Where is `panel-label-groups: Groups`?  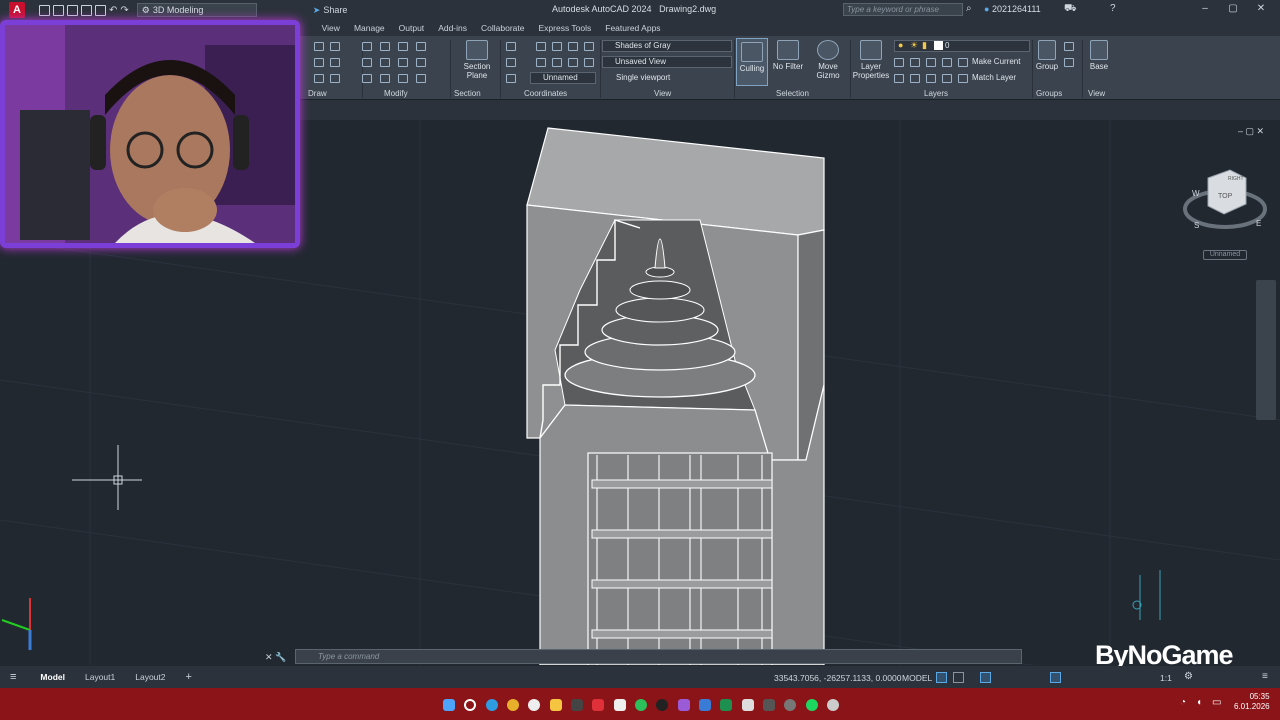 panel-label-groups: Groups is located at coordinates (1049, 93).